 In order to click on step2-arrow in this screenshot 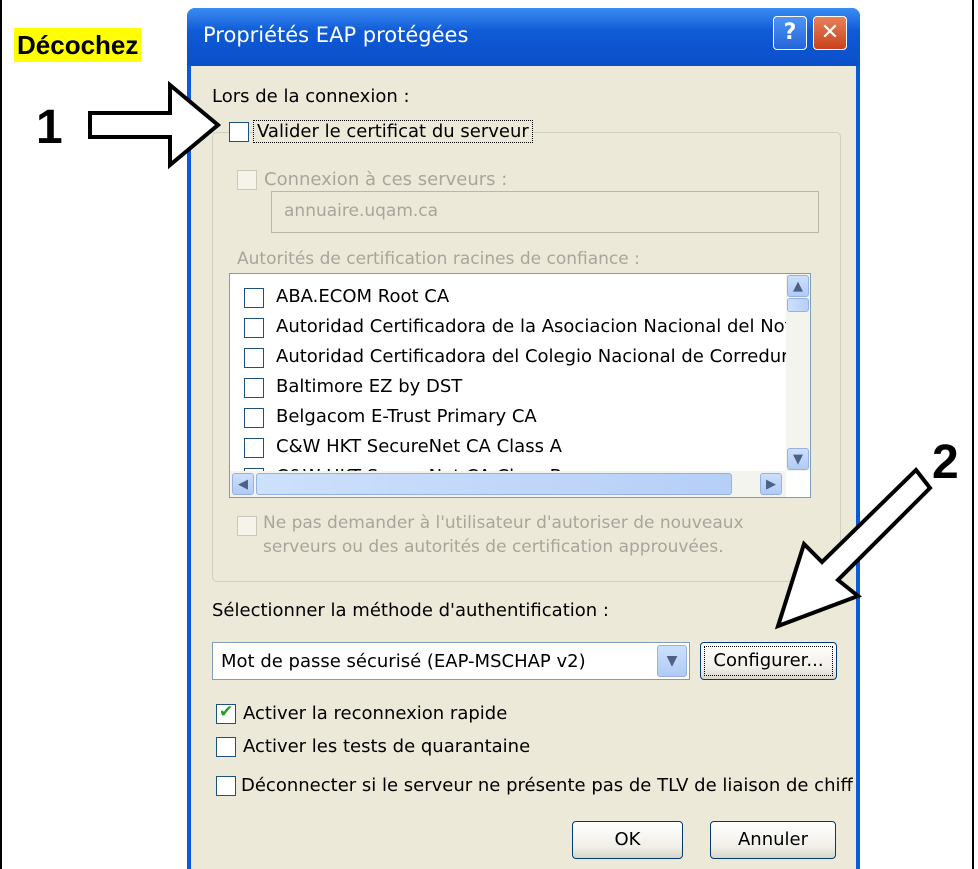, I will do `click(853, 548)`.